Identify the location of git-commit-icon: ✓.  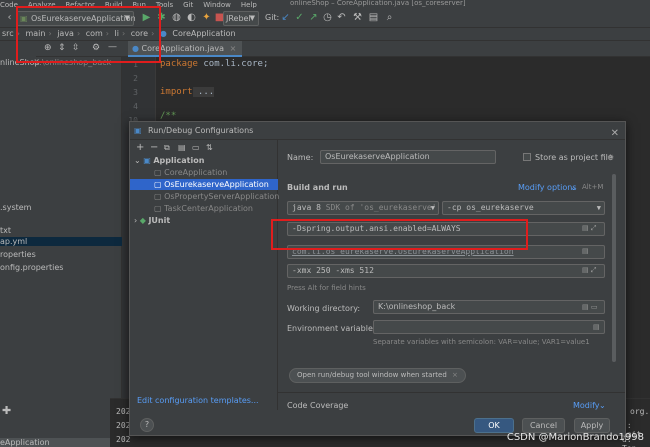
(299, 17).